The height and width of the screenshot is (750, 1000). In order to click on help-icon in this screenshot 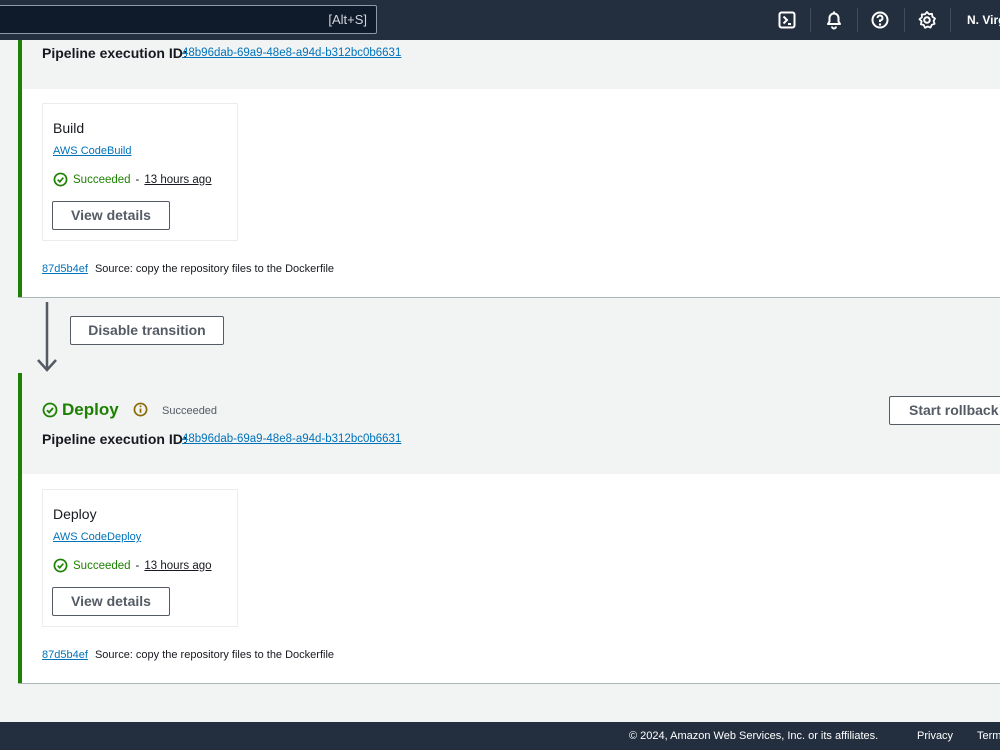, I will do `click(880, 20)`.